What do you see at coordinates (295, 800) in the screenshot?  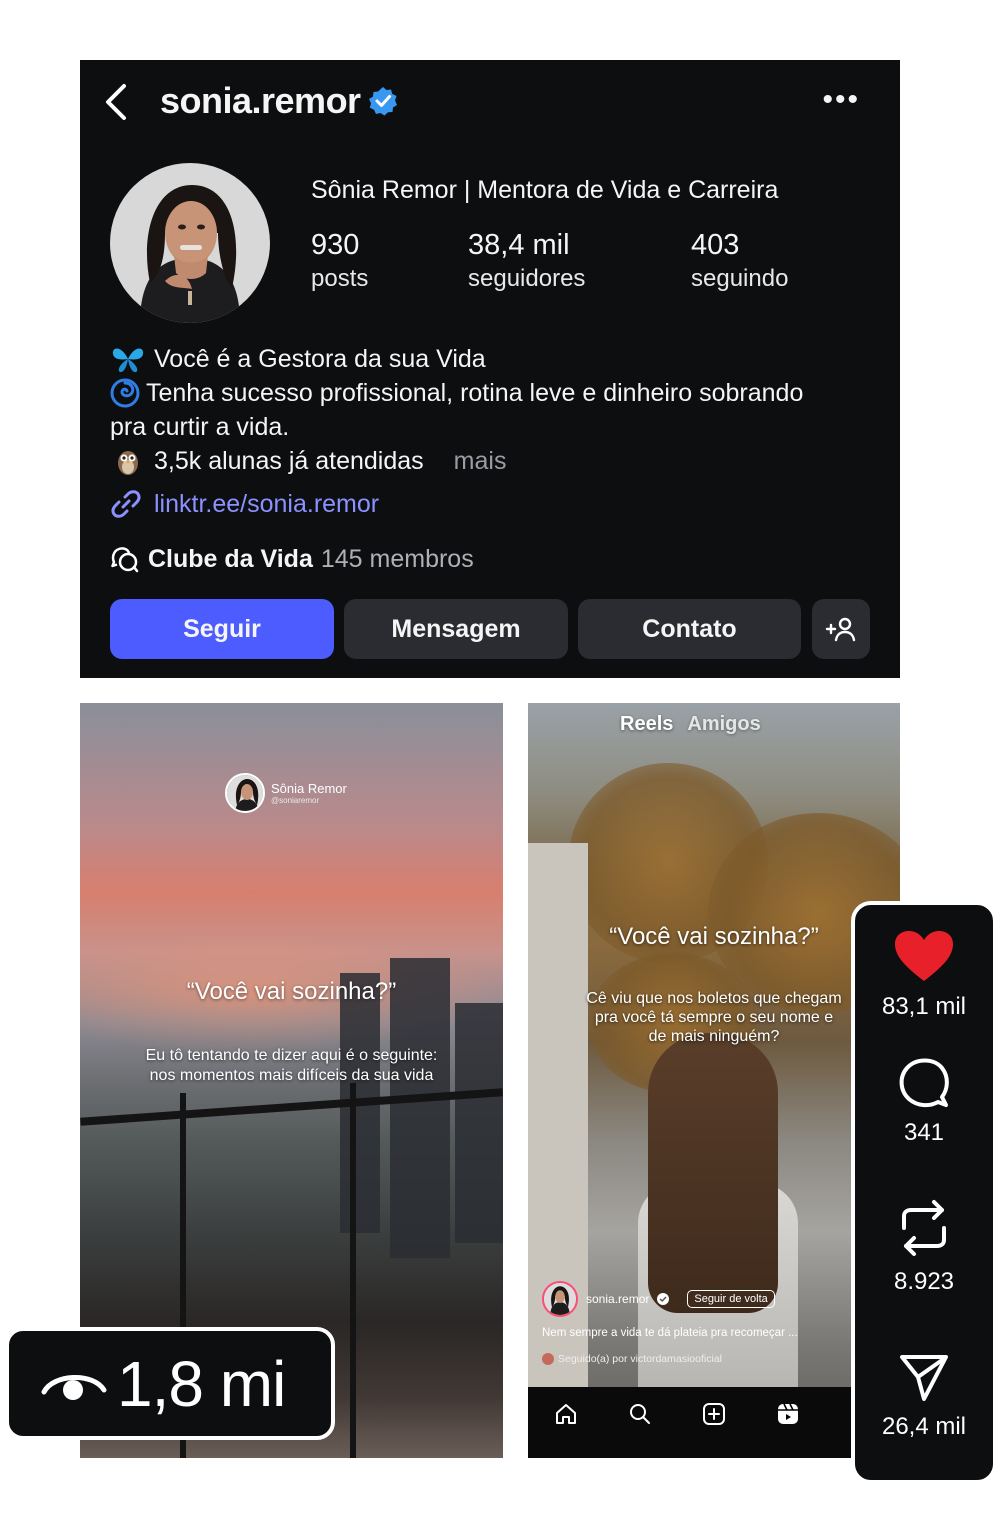 I see `reel1-brand-handle: @soniaremor` at bounding box center [295, 800].